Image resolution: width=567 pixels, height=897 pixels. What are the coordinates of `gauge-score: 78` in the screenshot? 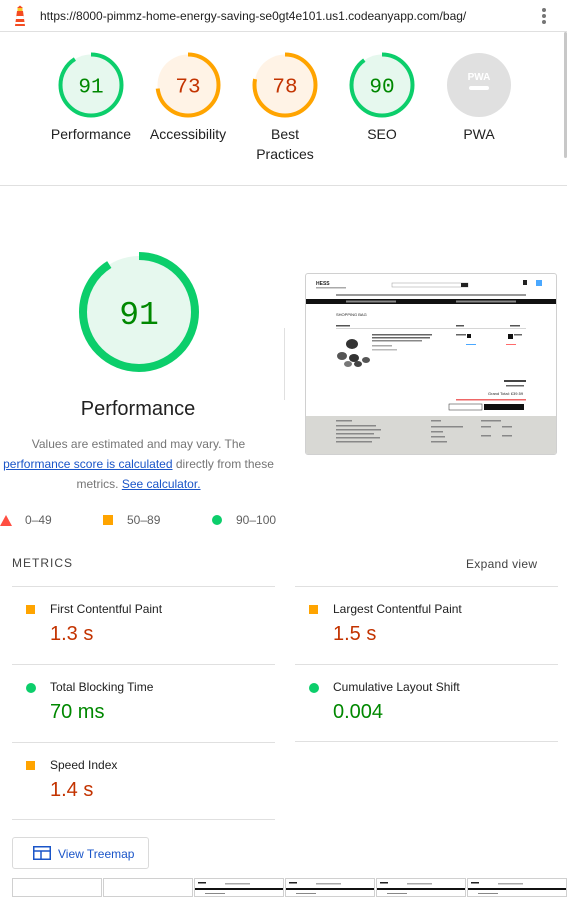 It's located at (284, 88).